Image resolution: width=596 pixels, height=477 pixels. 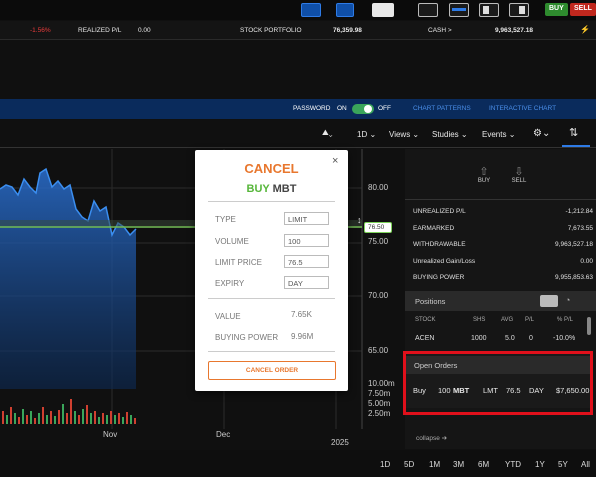 I want to click on expiry-field: DAY, so click(x=306, y=282).